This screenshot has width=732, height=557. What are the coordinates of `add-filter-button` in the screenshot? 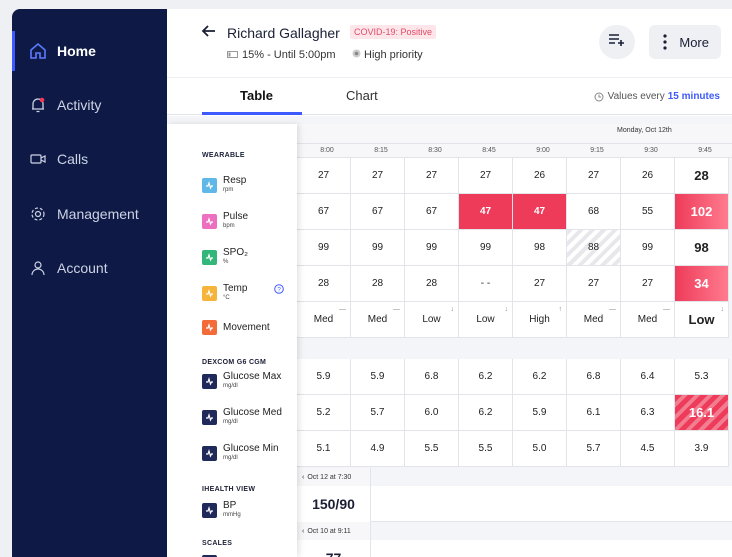 It's located at (617, 42).